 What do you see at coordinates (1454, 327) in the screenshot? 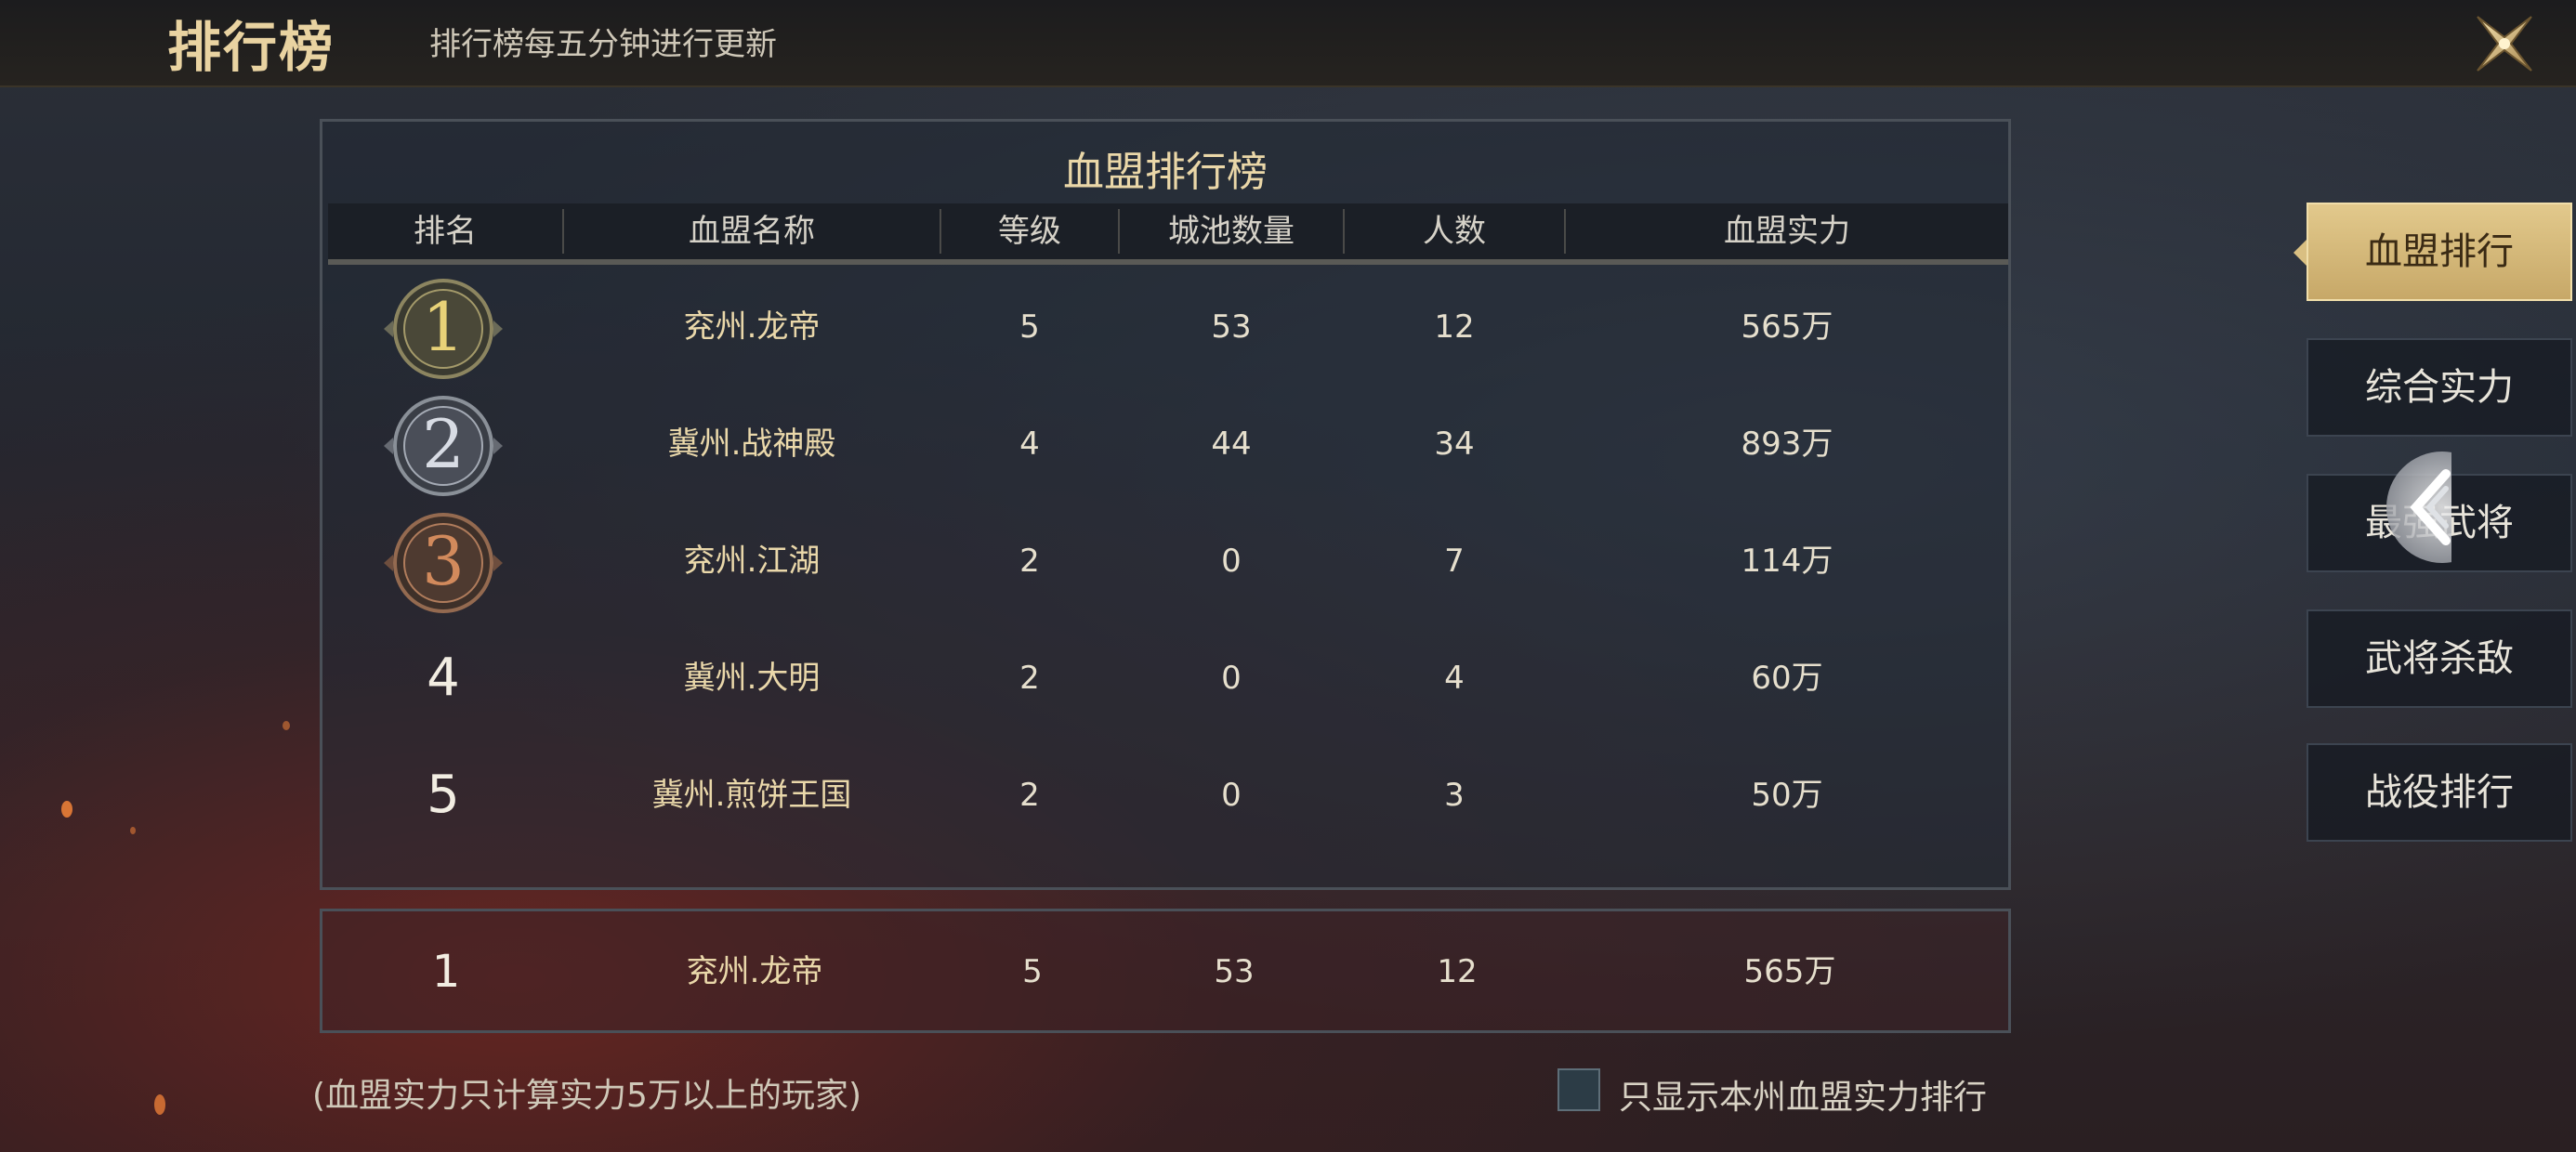
I see `guild-members: 12` at bounding box center [1454, 327].